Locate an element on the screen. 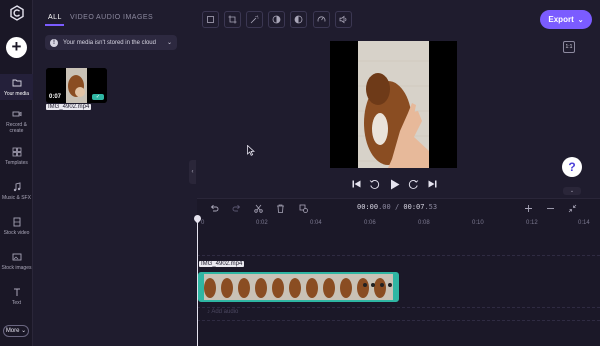 Image resolution: width=600 pixels, height=346 pixels. speed-icon is located at coordinates (321, 19).